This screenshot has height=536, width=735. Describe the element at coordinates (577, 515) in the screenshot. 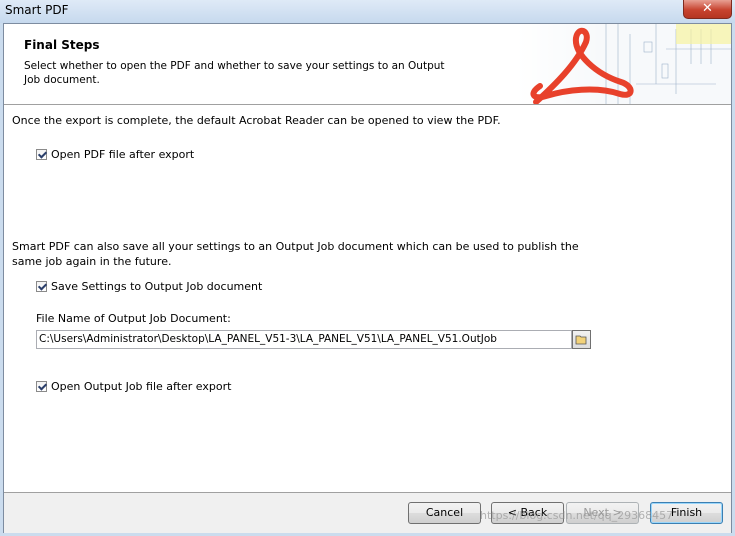

I see `watermark-text: https://blog.csdn.net/qq_29368457` at that location.